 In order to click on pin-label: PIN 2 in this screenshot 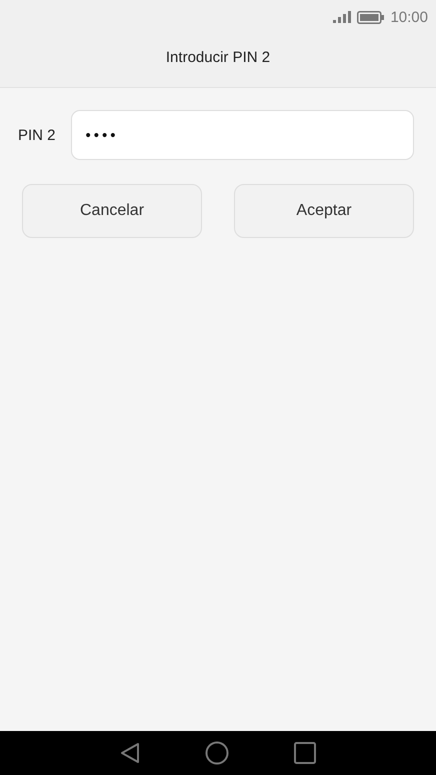, I will do `click(37, 135)`.